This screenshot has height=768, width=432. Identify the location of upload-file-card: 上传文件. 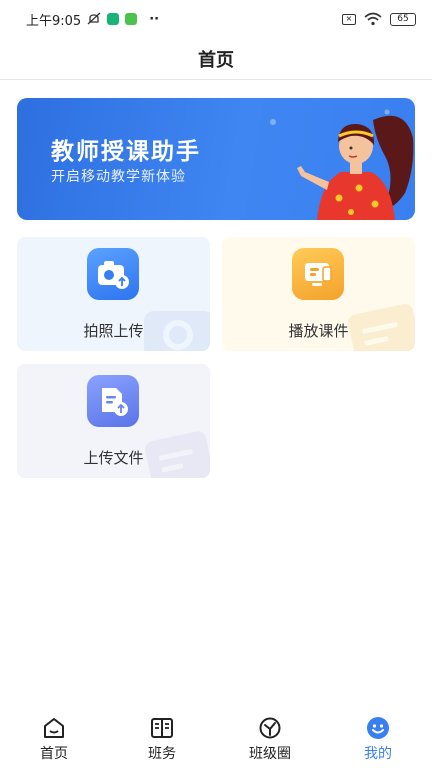
(113, 421).